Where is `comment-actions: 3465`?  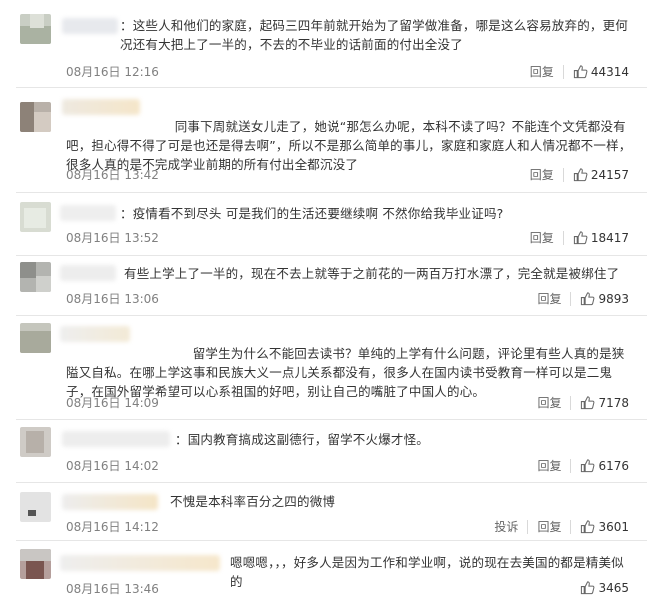 comment-actions: 3465 is located at coordinates (604, 587).